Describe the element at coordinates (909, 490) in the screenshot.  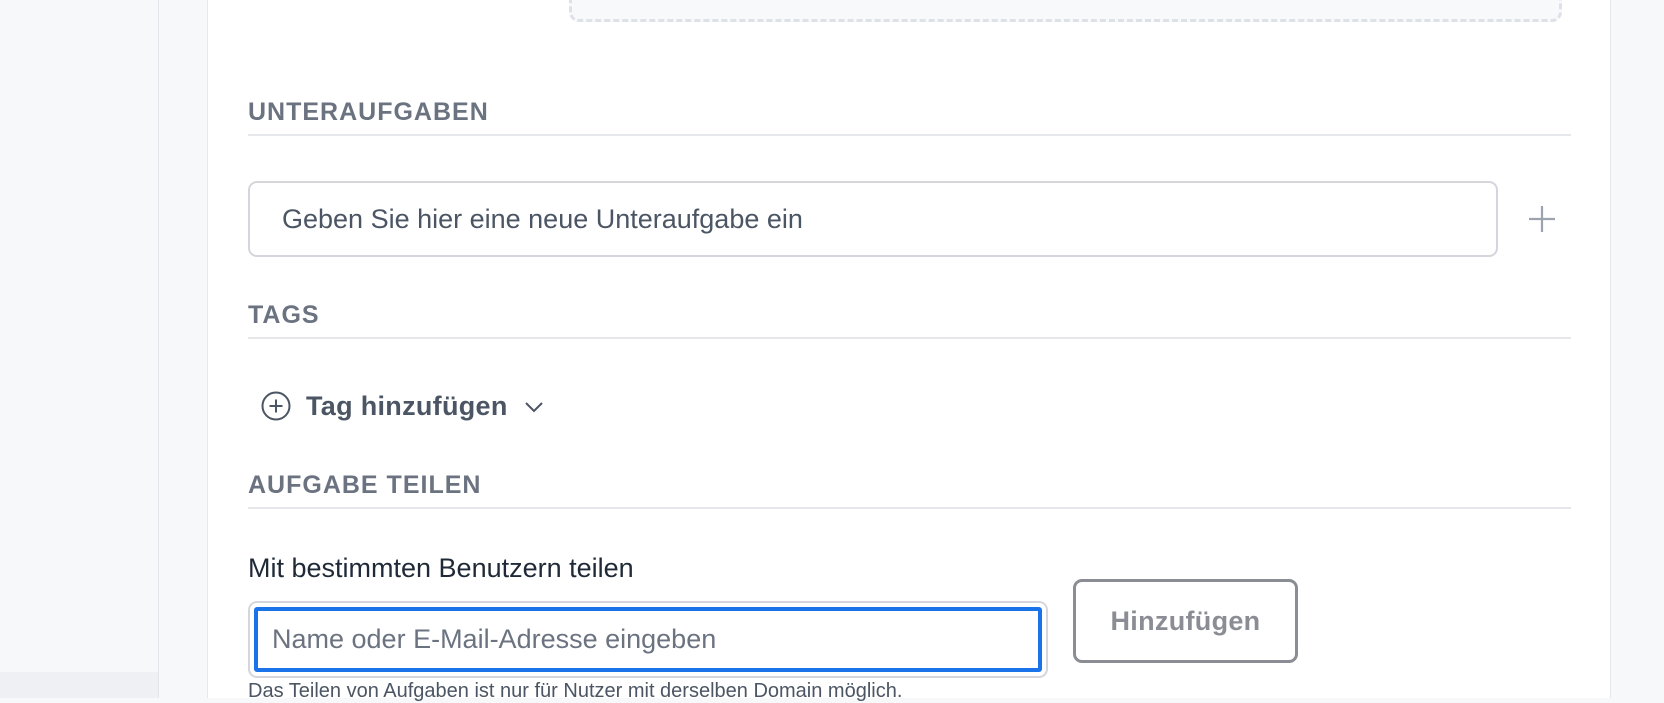
I see `share-section-title: AUFGABE TEILEN` at that location.